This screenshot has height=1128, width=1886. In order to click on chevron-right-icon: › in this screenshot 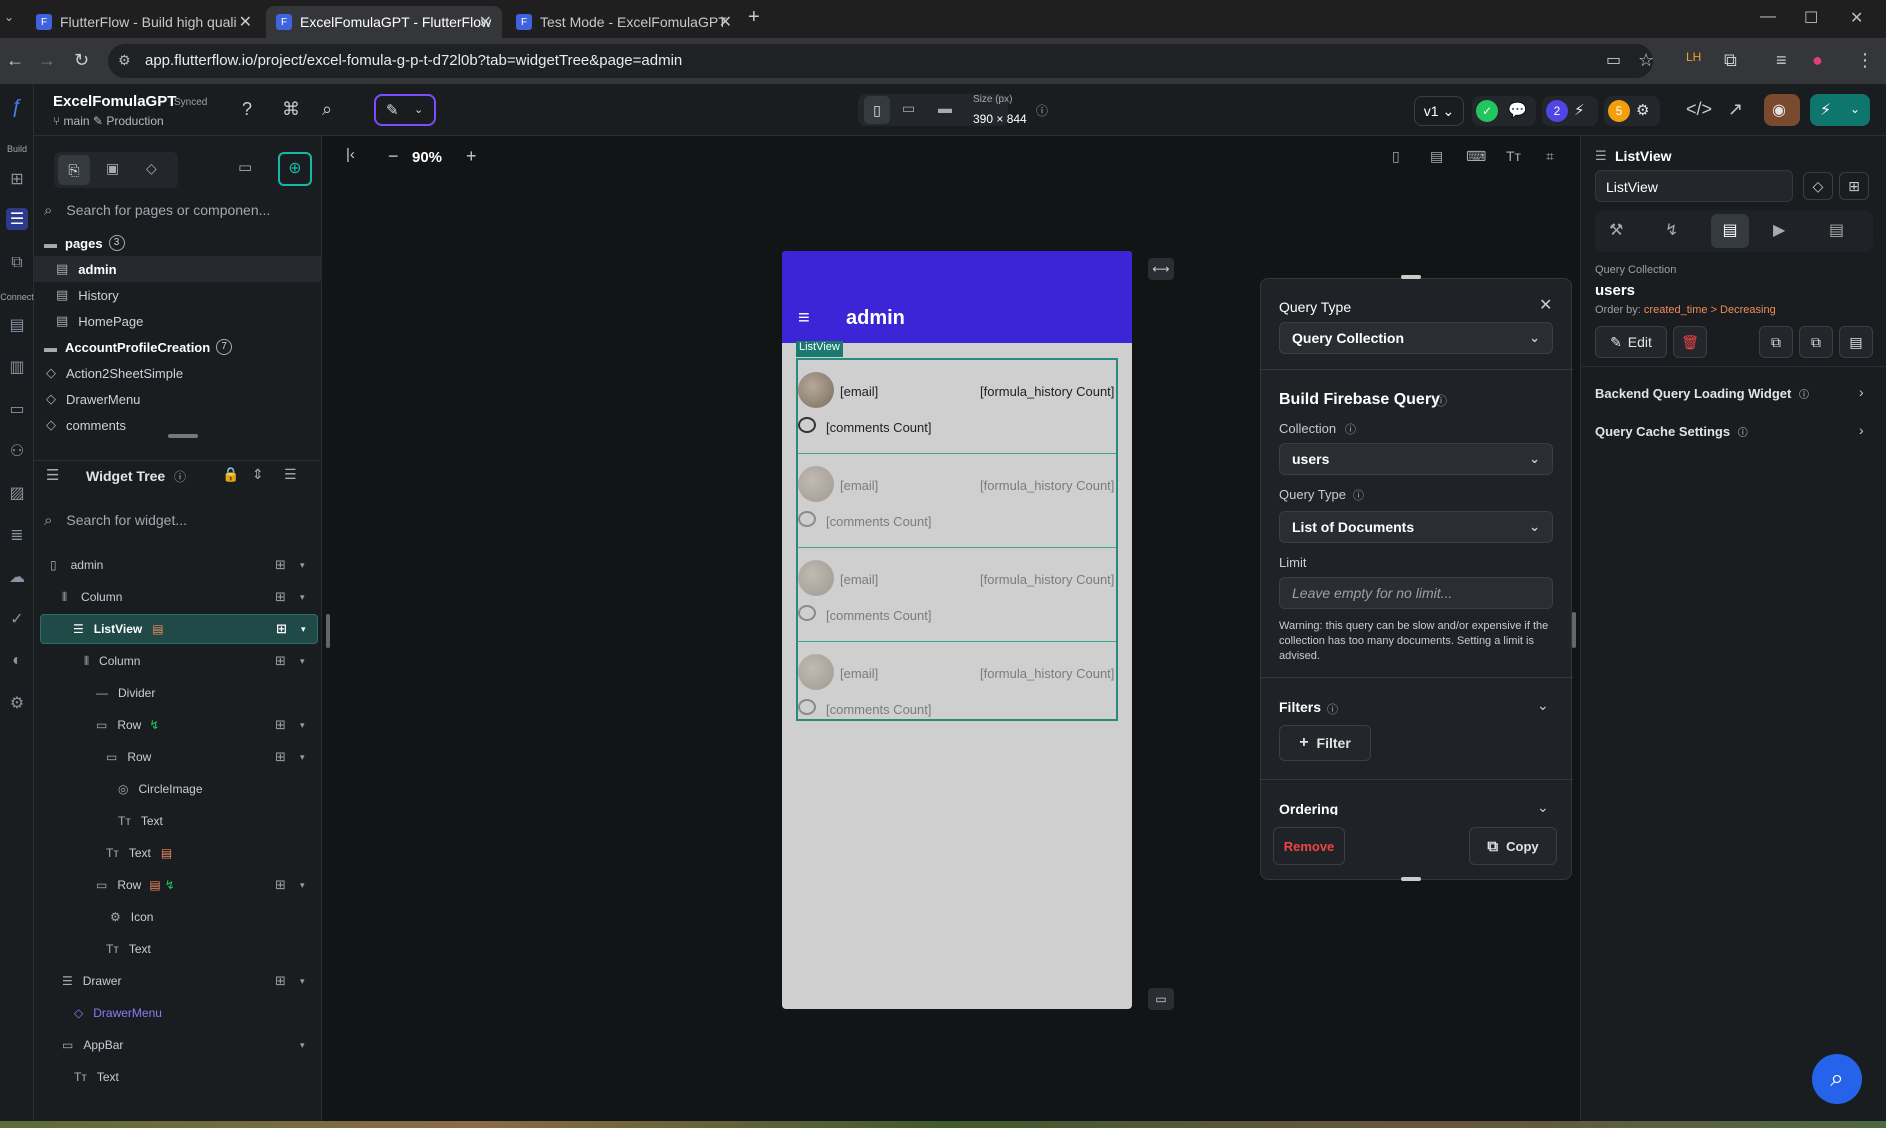, I will do `click(1861, 392)`.